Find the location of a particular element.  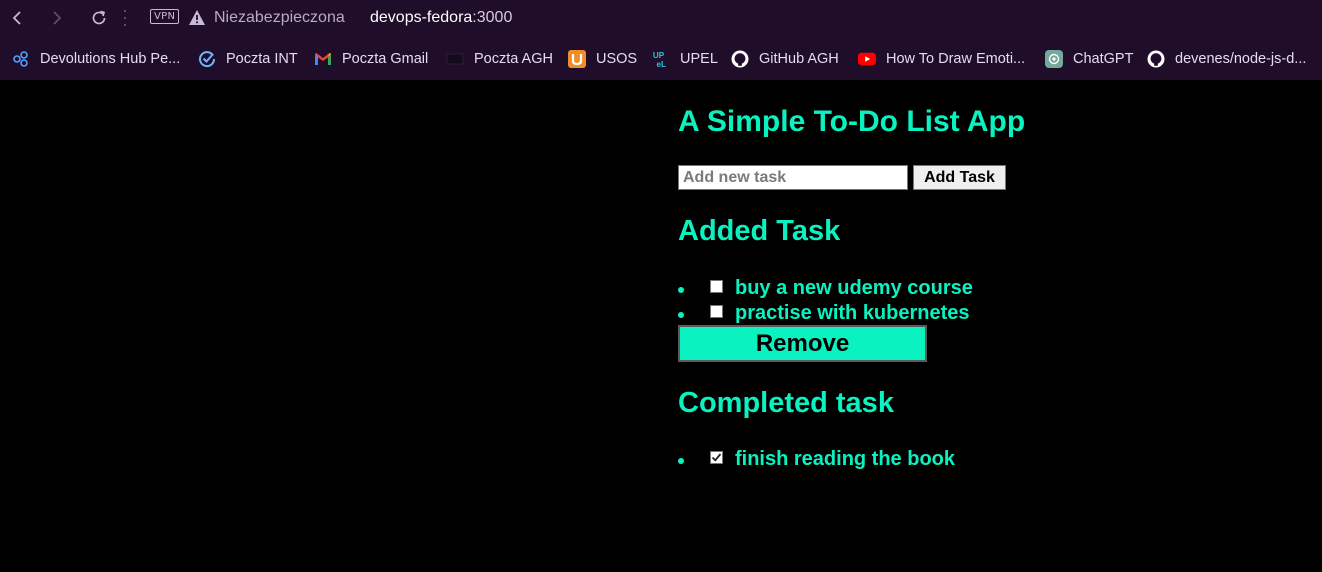

devolutions-icon is located at coordinates (21, 59).